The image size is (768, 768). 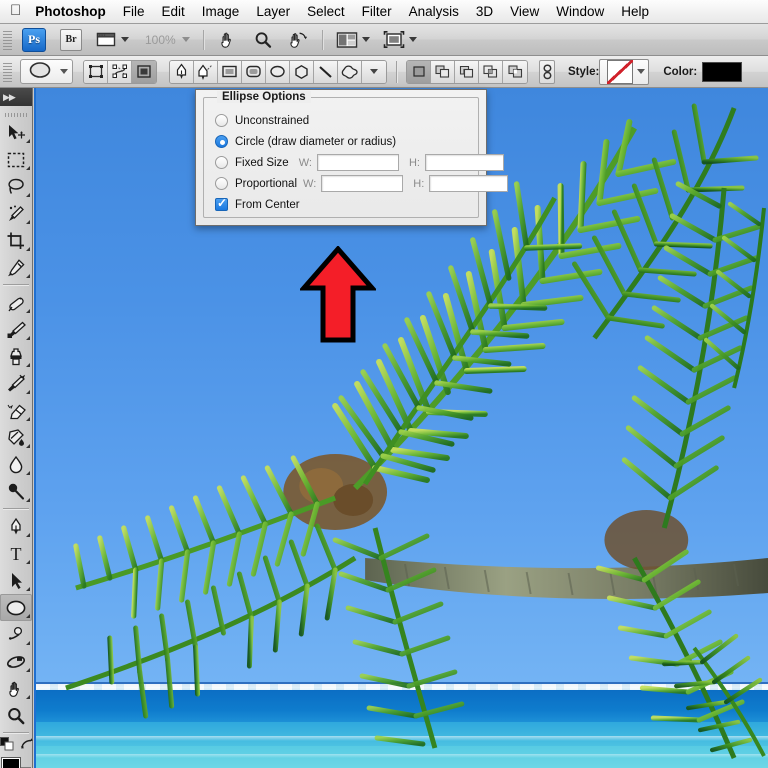 I want to click on proportional-height-input, so click(x=469, y=183).